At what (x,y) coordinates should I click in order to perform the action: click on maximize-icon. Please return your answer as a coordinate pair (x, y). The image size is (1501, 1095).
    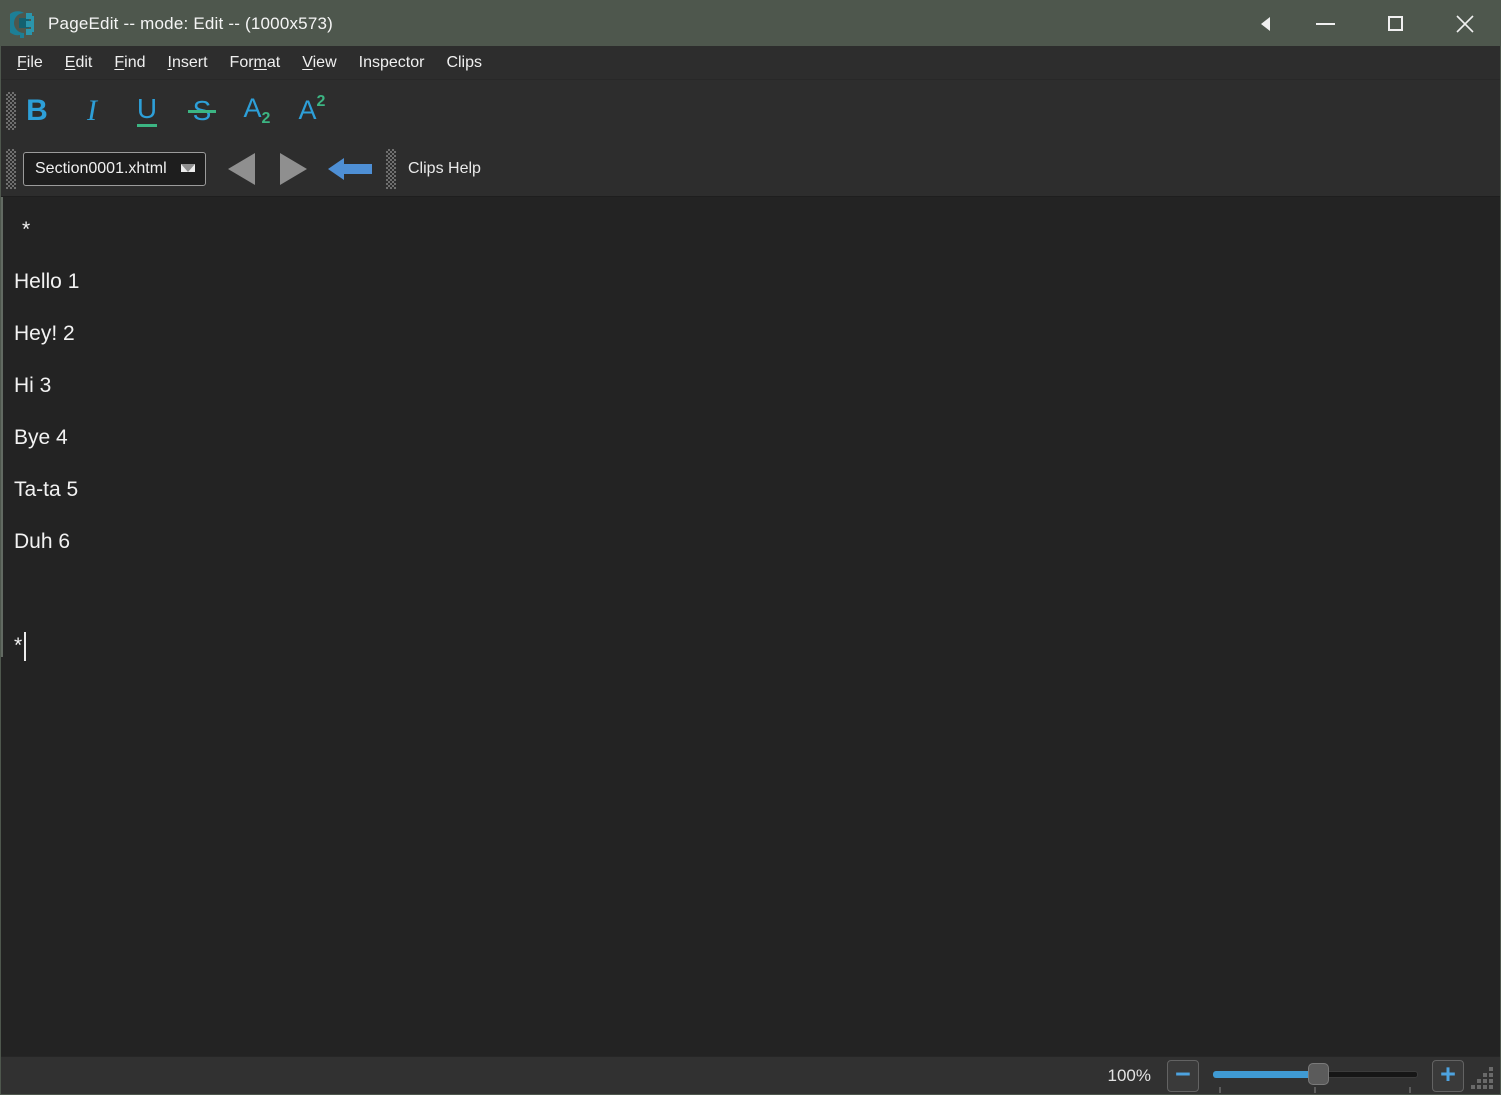
    Looking at the image, I should click on (1395, 23).